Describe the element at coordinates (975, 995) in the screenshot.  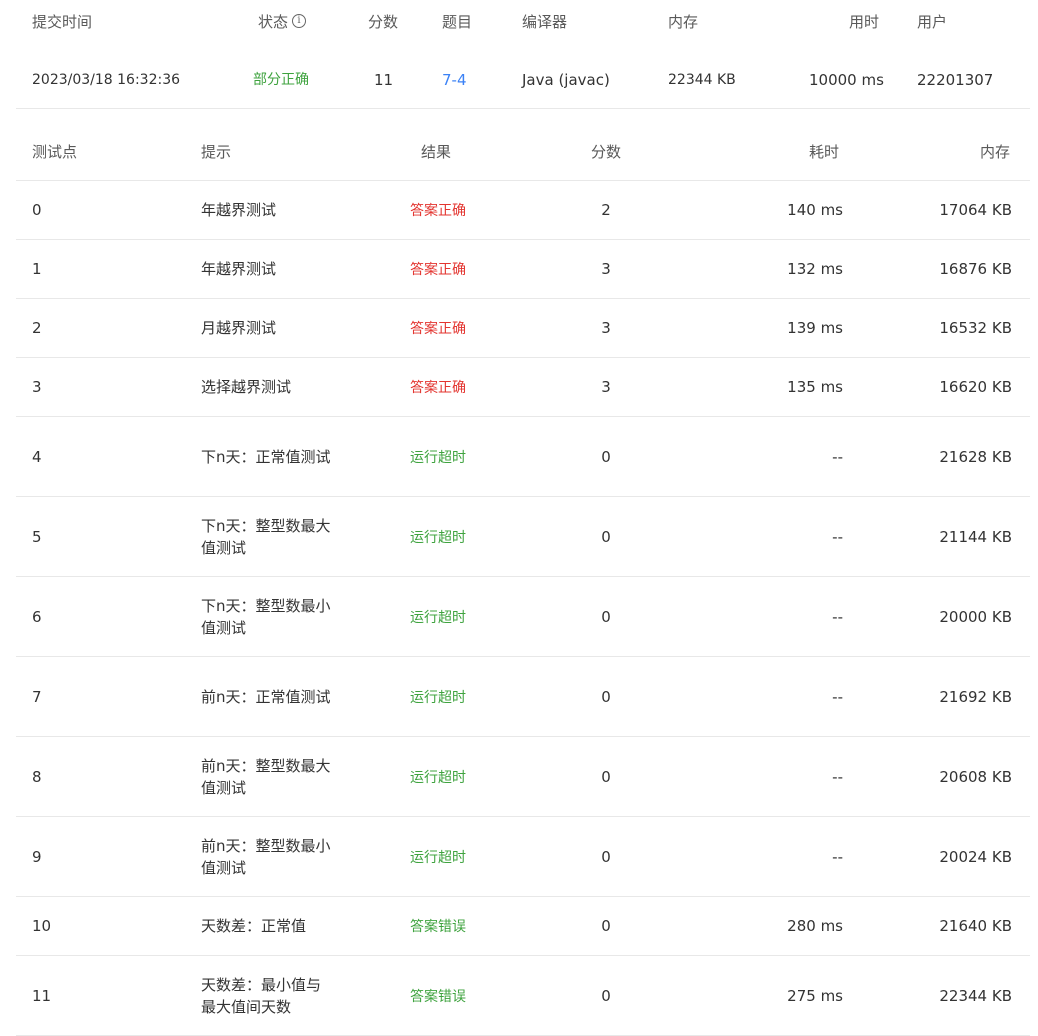
I see `case-memory: 22344 KB` at that location.